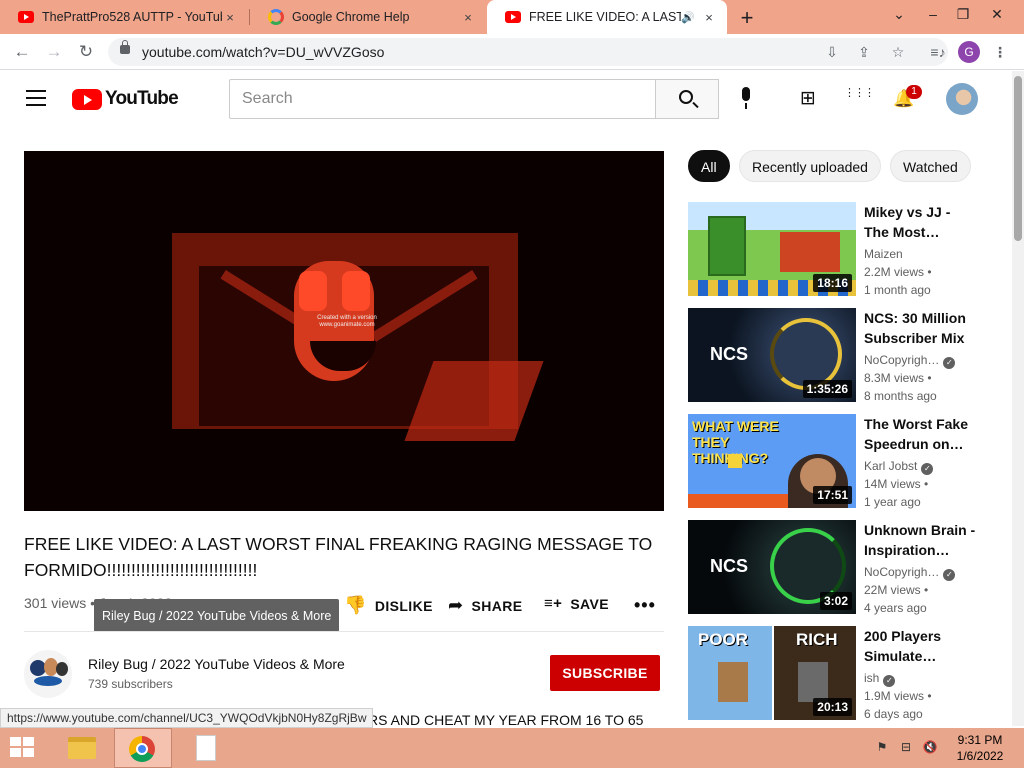  I want to click on windows-start-icon, so click(23, 748).